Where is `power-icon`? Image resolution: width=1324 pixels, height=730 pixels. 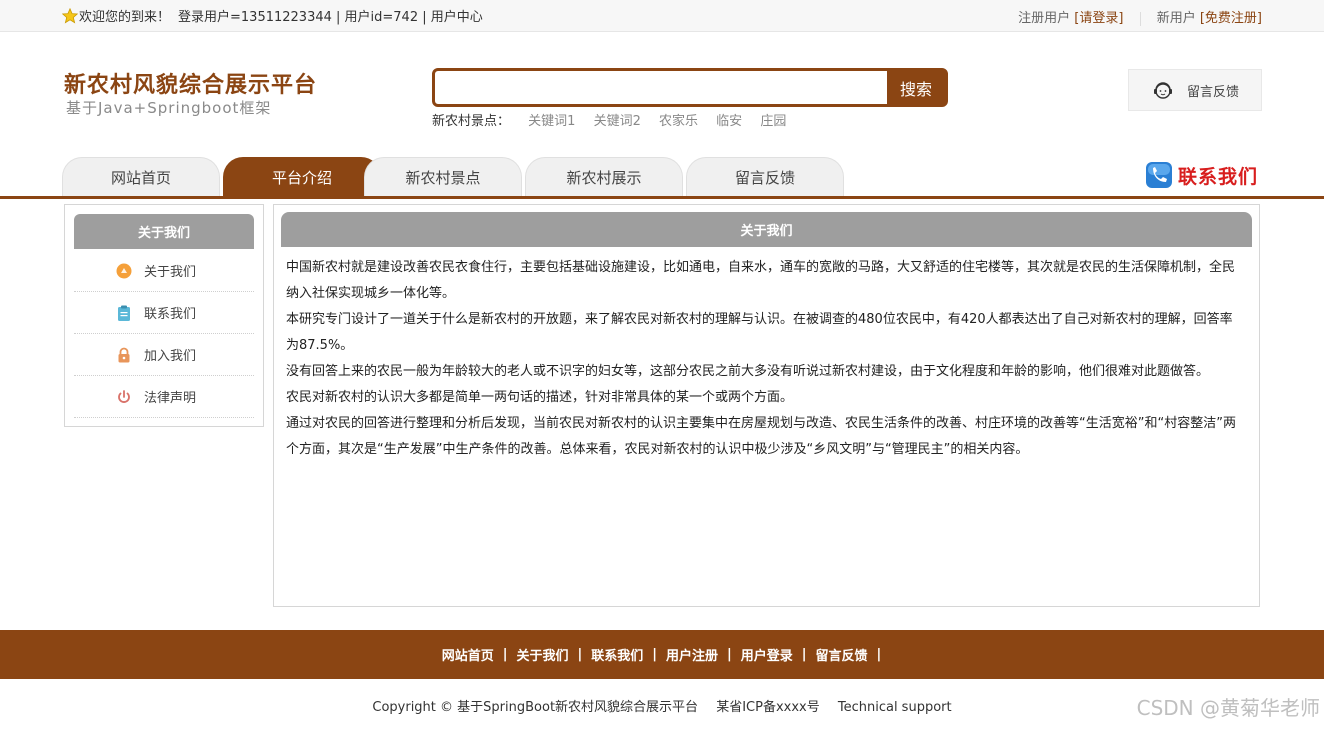
power-icon is located at coordinates (124, 397).